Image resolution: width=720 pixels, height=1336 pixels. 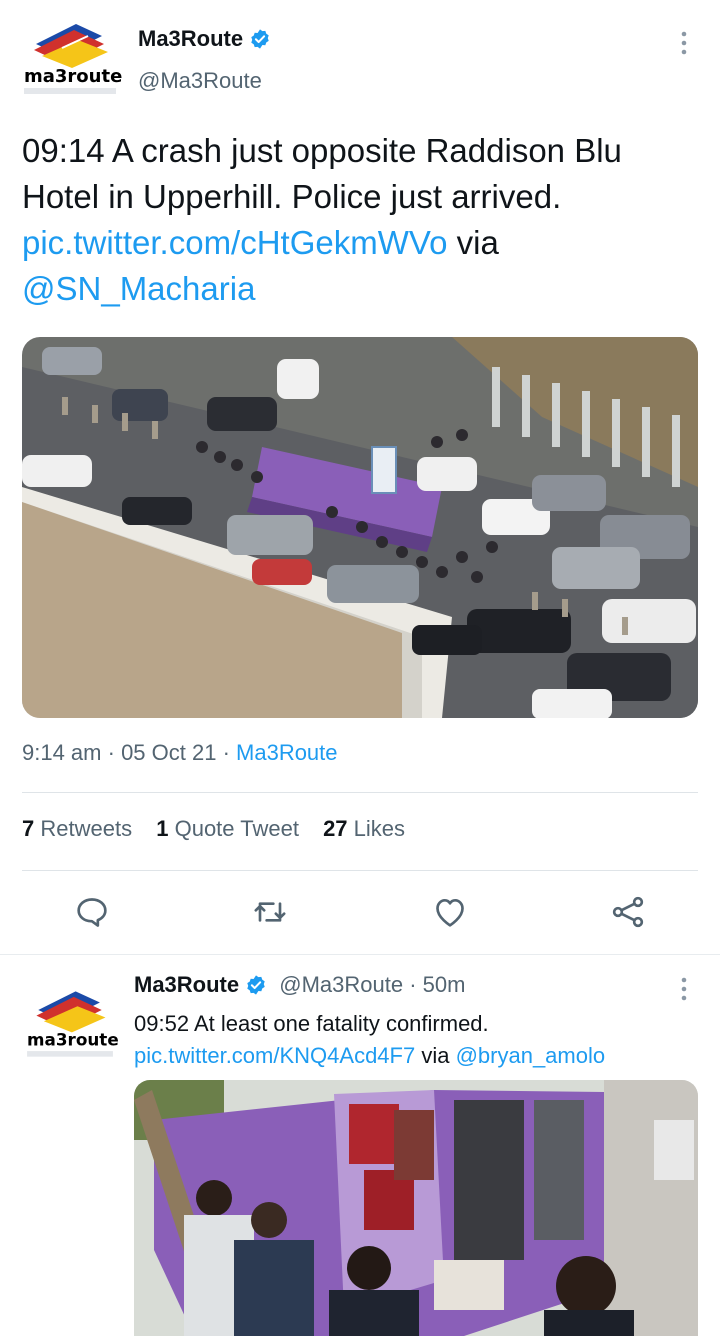 What do you see at coordinates (86, 828) in the screenshot?
I see `retweets-label: Retweets` at bounding box center [86, 828].